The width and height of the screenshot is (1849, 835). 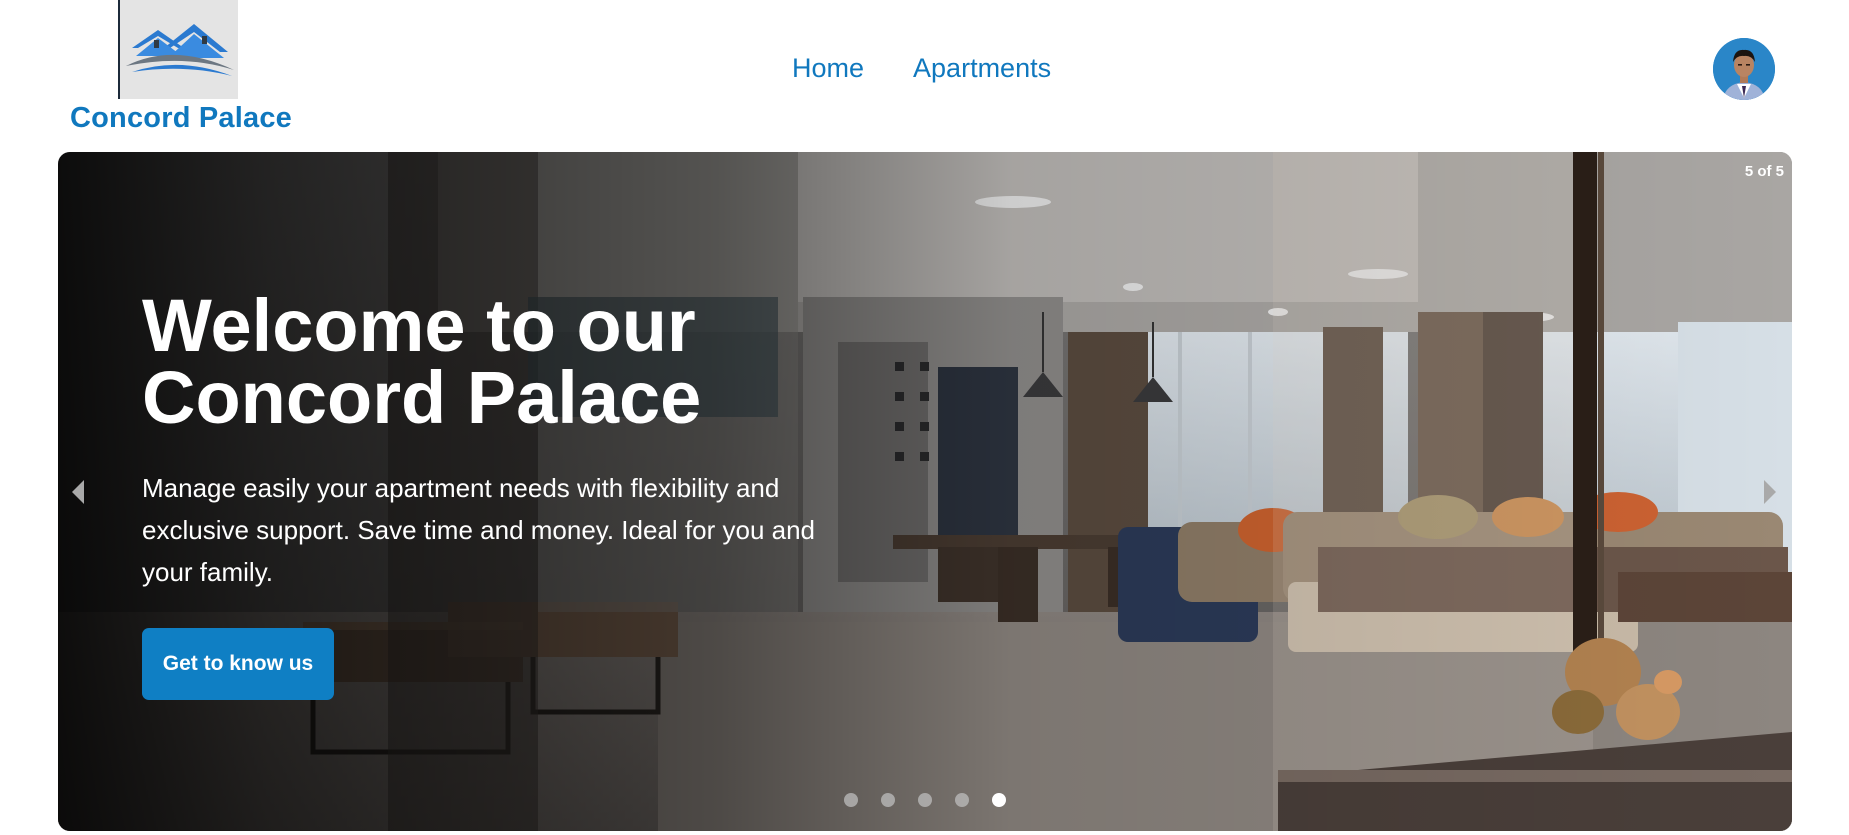 I want to click on get-to-know-us-button: Get to know us, so click(x=238, y=664).